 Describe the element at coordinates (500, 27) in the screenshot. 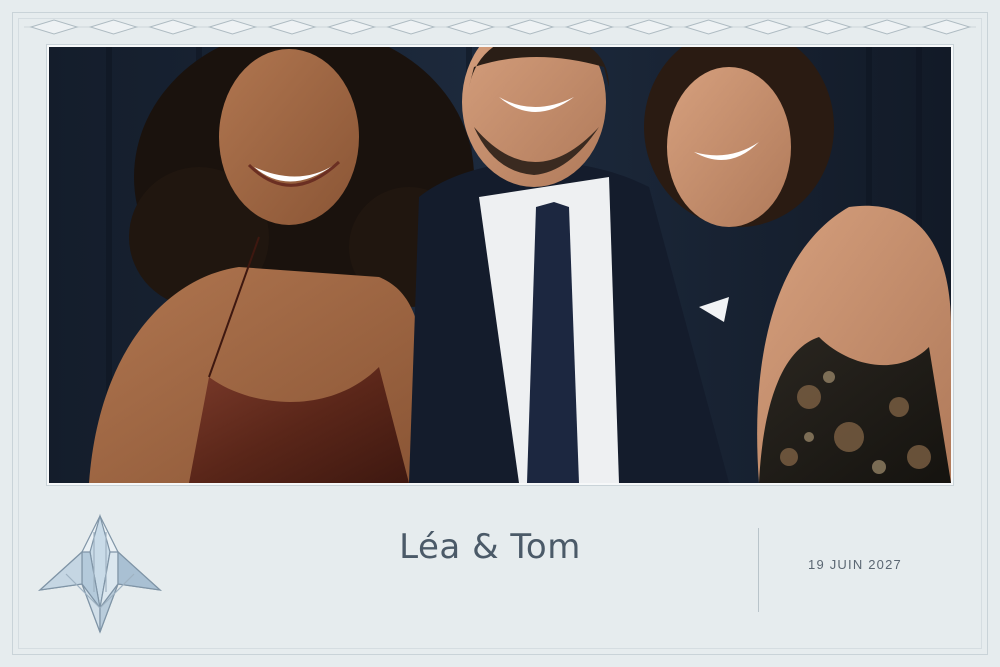

I see `diamond-border-band` at that location.